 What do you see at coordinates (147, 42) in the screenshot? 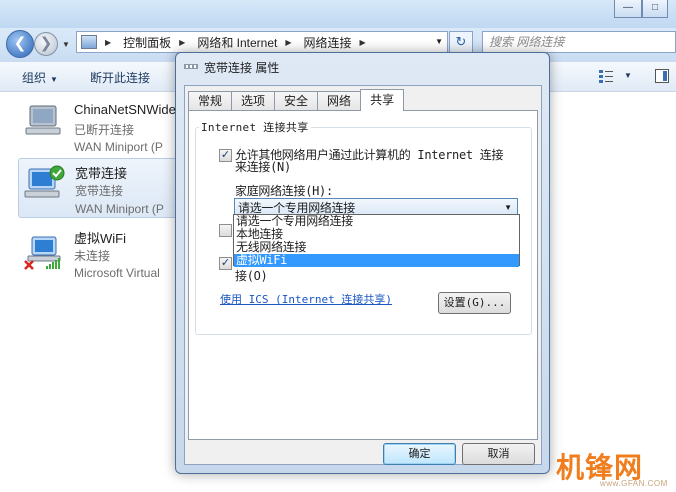
I see `breadcrumb-label: 控制面板` at bounding box center [147, 42].